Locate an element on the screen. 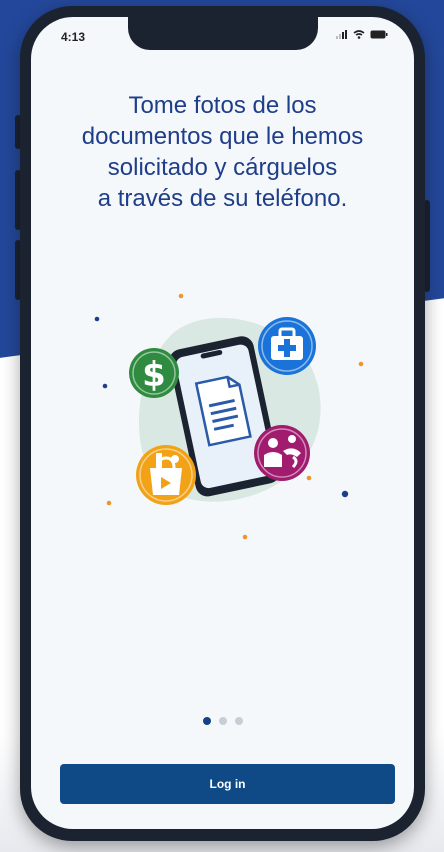 The width and height of the screenshot is (444, 852). wifi-icon is located at coordinates (359, 34).